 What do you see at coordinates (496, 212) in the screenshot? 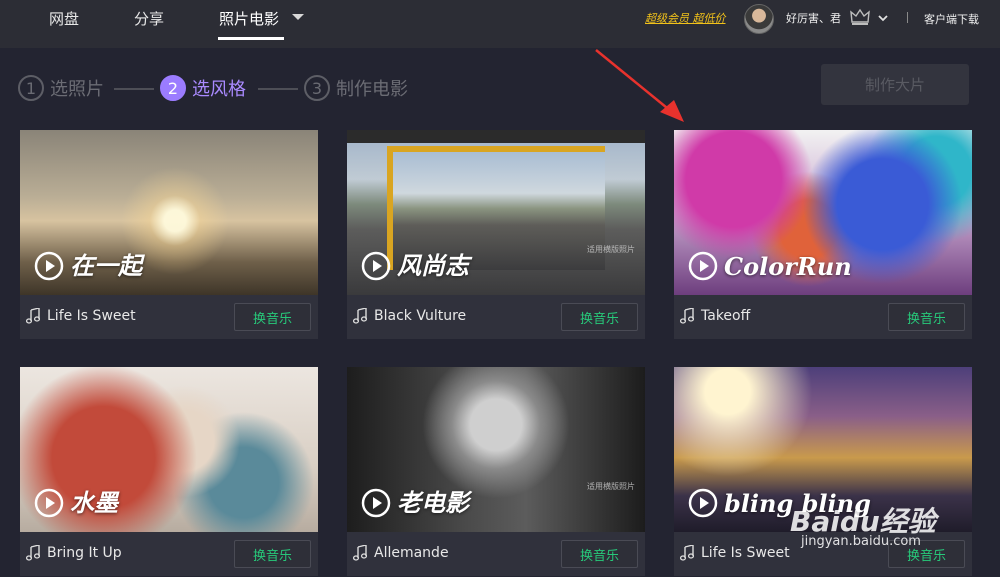
I see `style-thumbnail: 风尚志 适用横版照片` at bounding box center [496, 212].